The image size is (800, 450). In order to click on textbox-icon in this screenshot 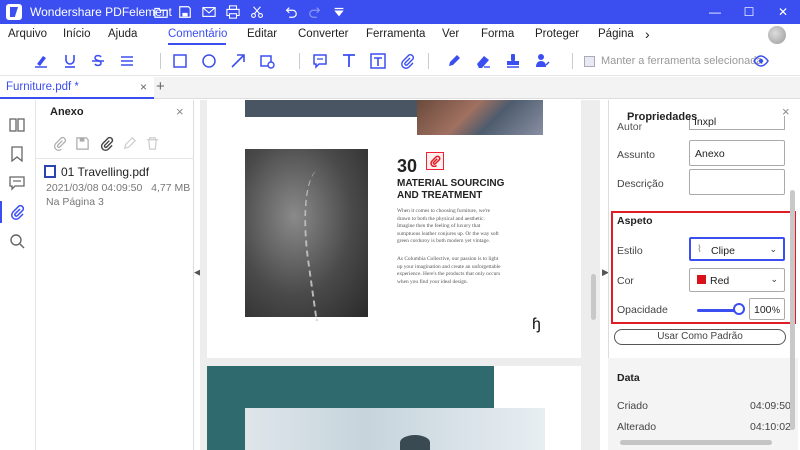, I will do `click(378, 61)`.